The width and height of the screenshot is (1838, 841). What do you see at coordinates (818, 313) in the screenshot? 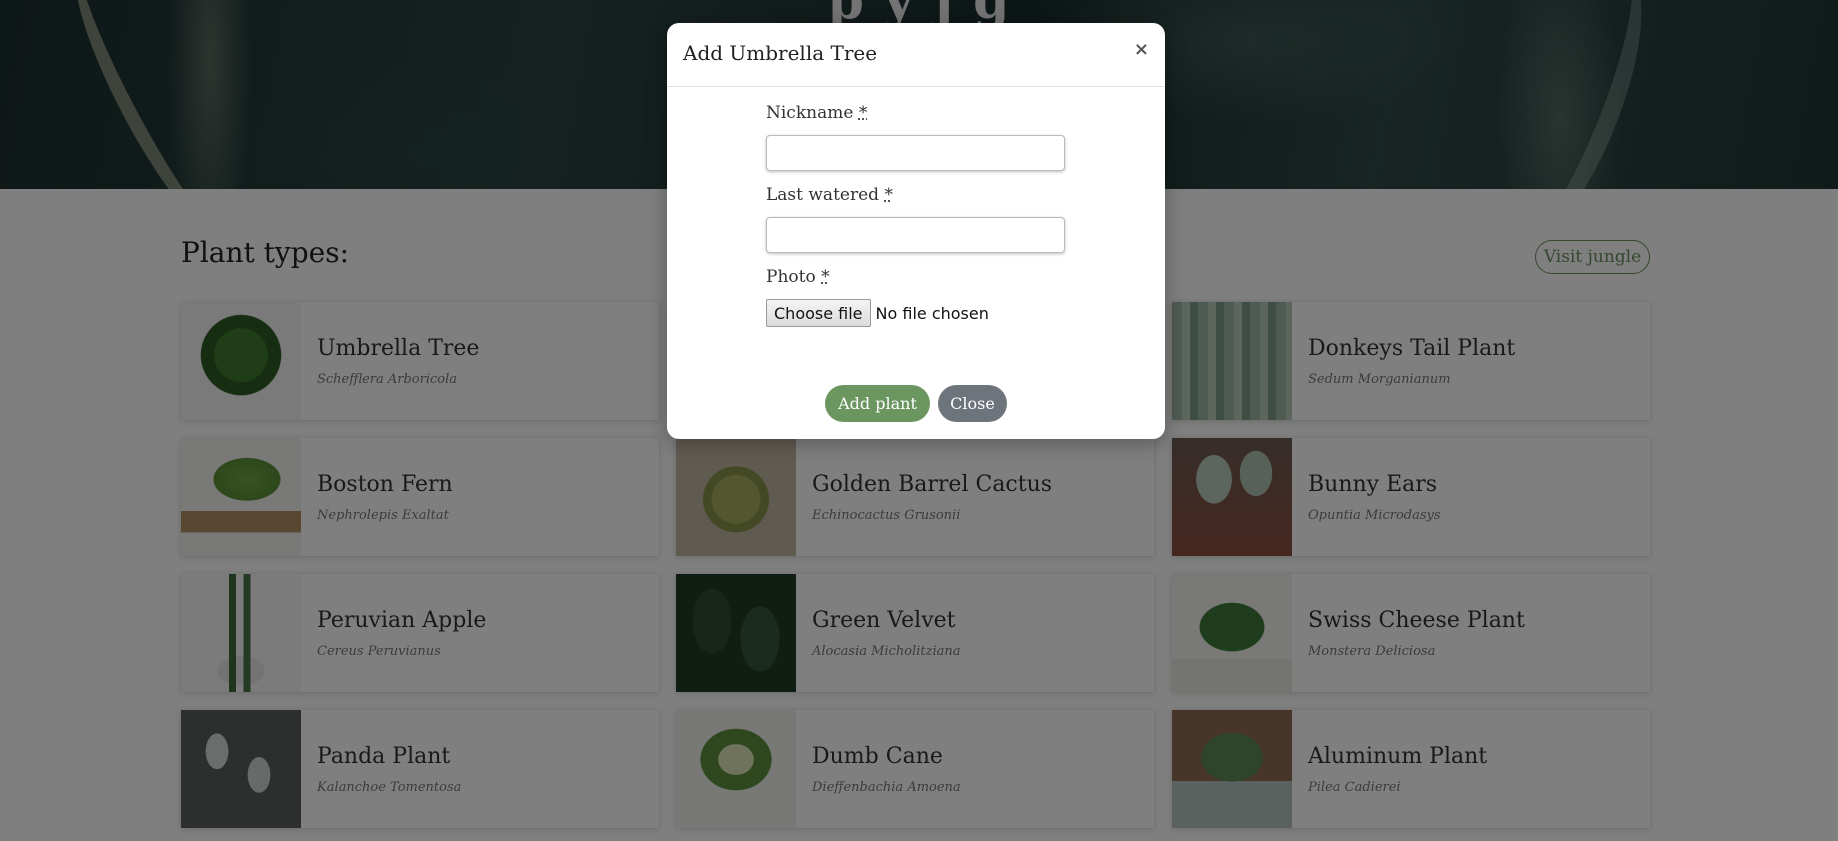
I see `choose-file-button: Choose file` at bounding box center [818, 313].